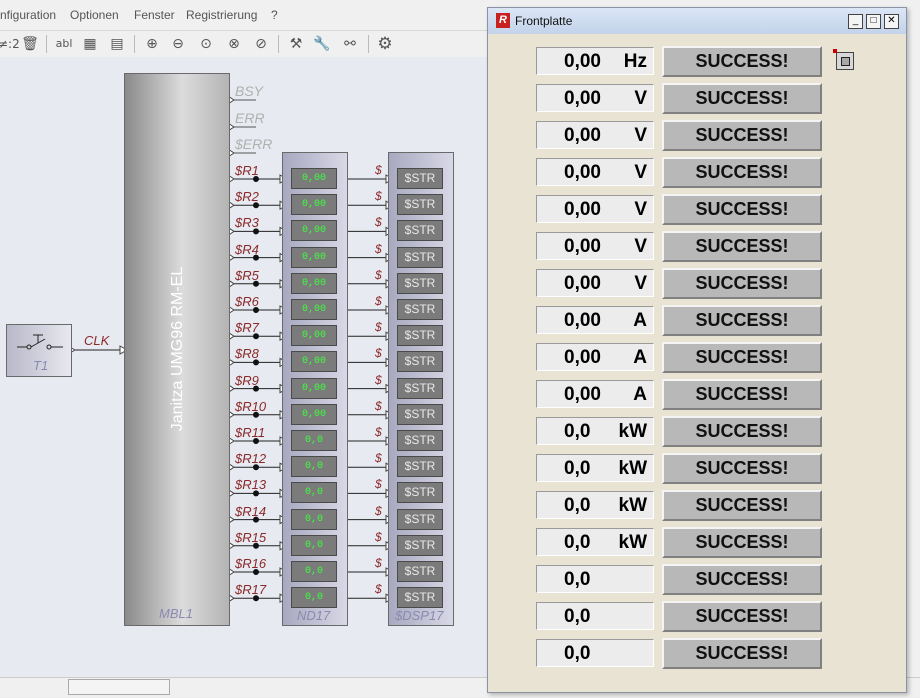 This screenshot has height=698, width=920. Describe the element at coordinates (206, 44) in the screenshot. I see `zoom-fit-icon: ⊙` at that location.